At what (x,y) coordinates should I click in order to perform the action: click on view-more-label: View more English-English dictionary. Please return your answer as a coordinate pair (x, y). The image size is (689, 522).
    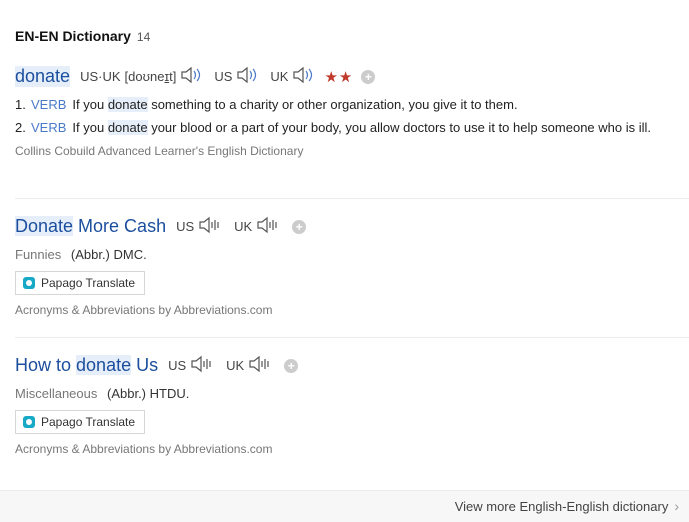
    Looking at the image, I should click on (561, 506).